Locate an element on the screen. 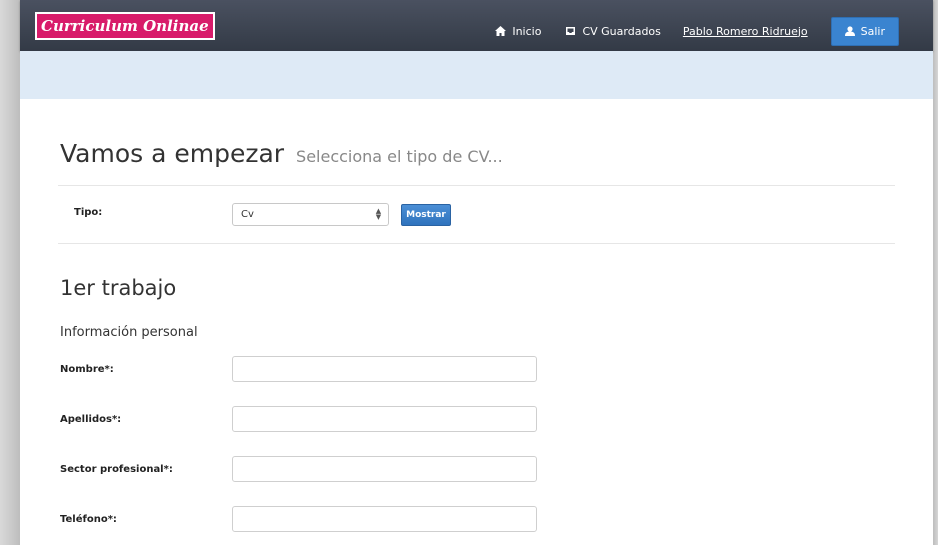 The image size is (938, 545). select-caret-icon: ▲ ▼ is located at coordinates (378, 214).